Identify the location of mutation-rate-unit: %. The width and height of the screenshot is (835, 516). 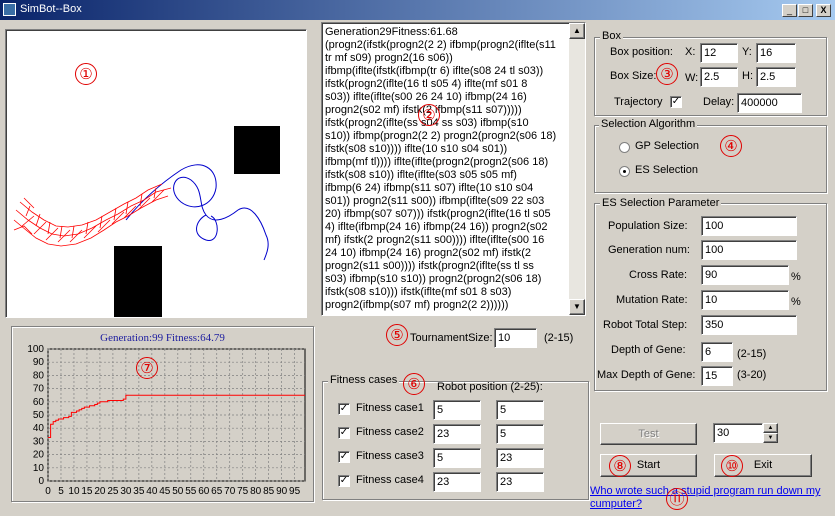
(796, 302).